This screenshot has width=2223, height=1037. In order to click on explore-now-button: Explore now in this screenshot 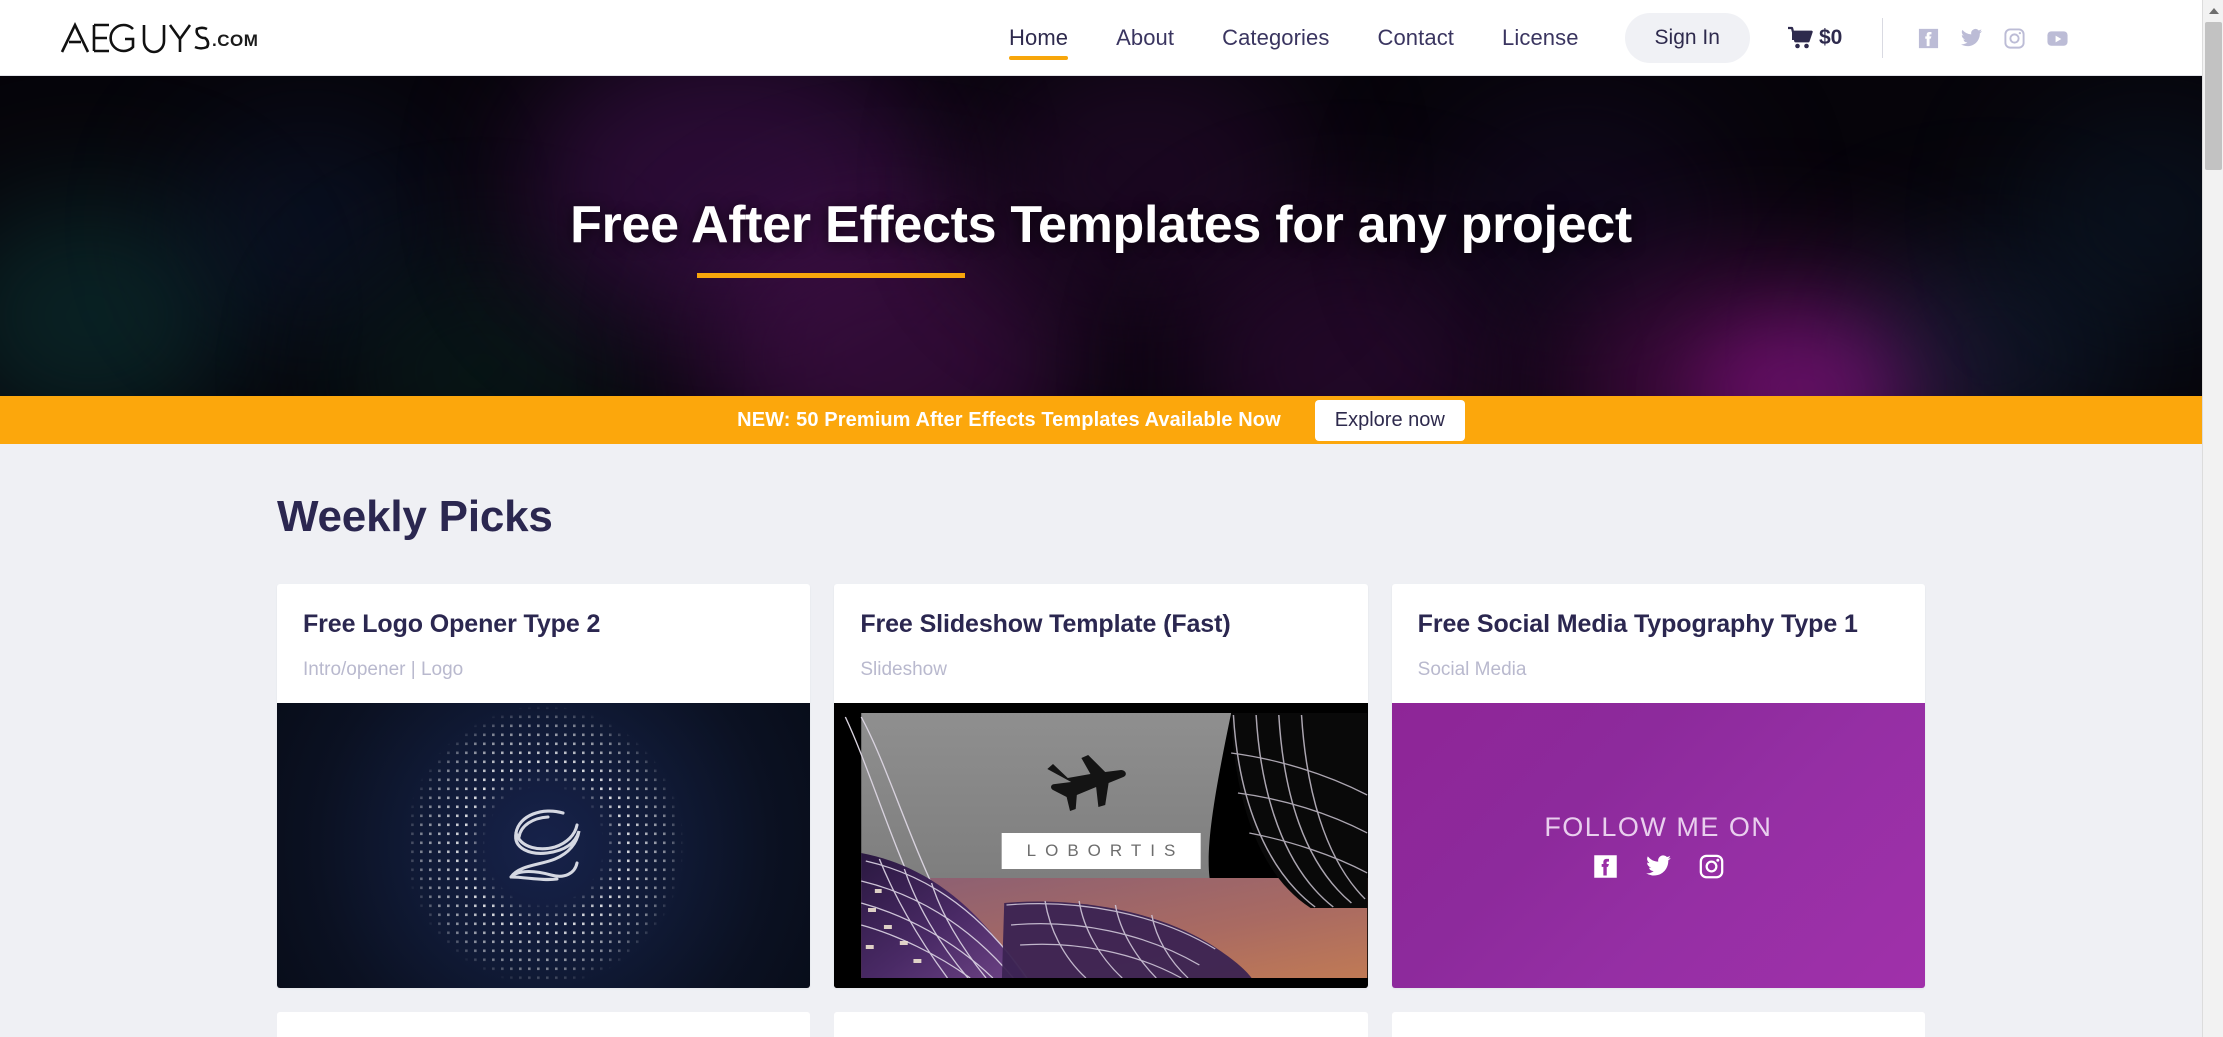, I will do `click(1389, 420)`.